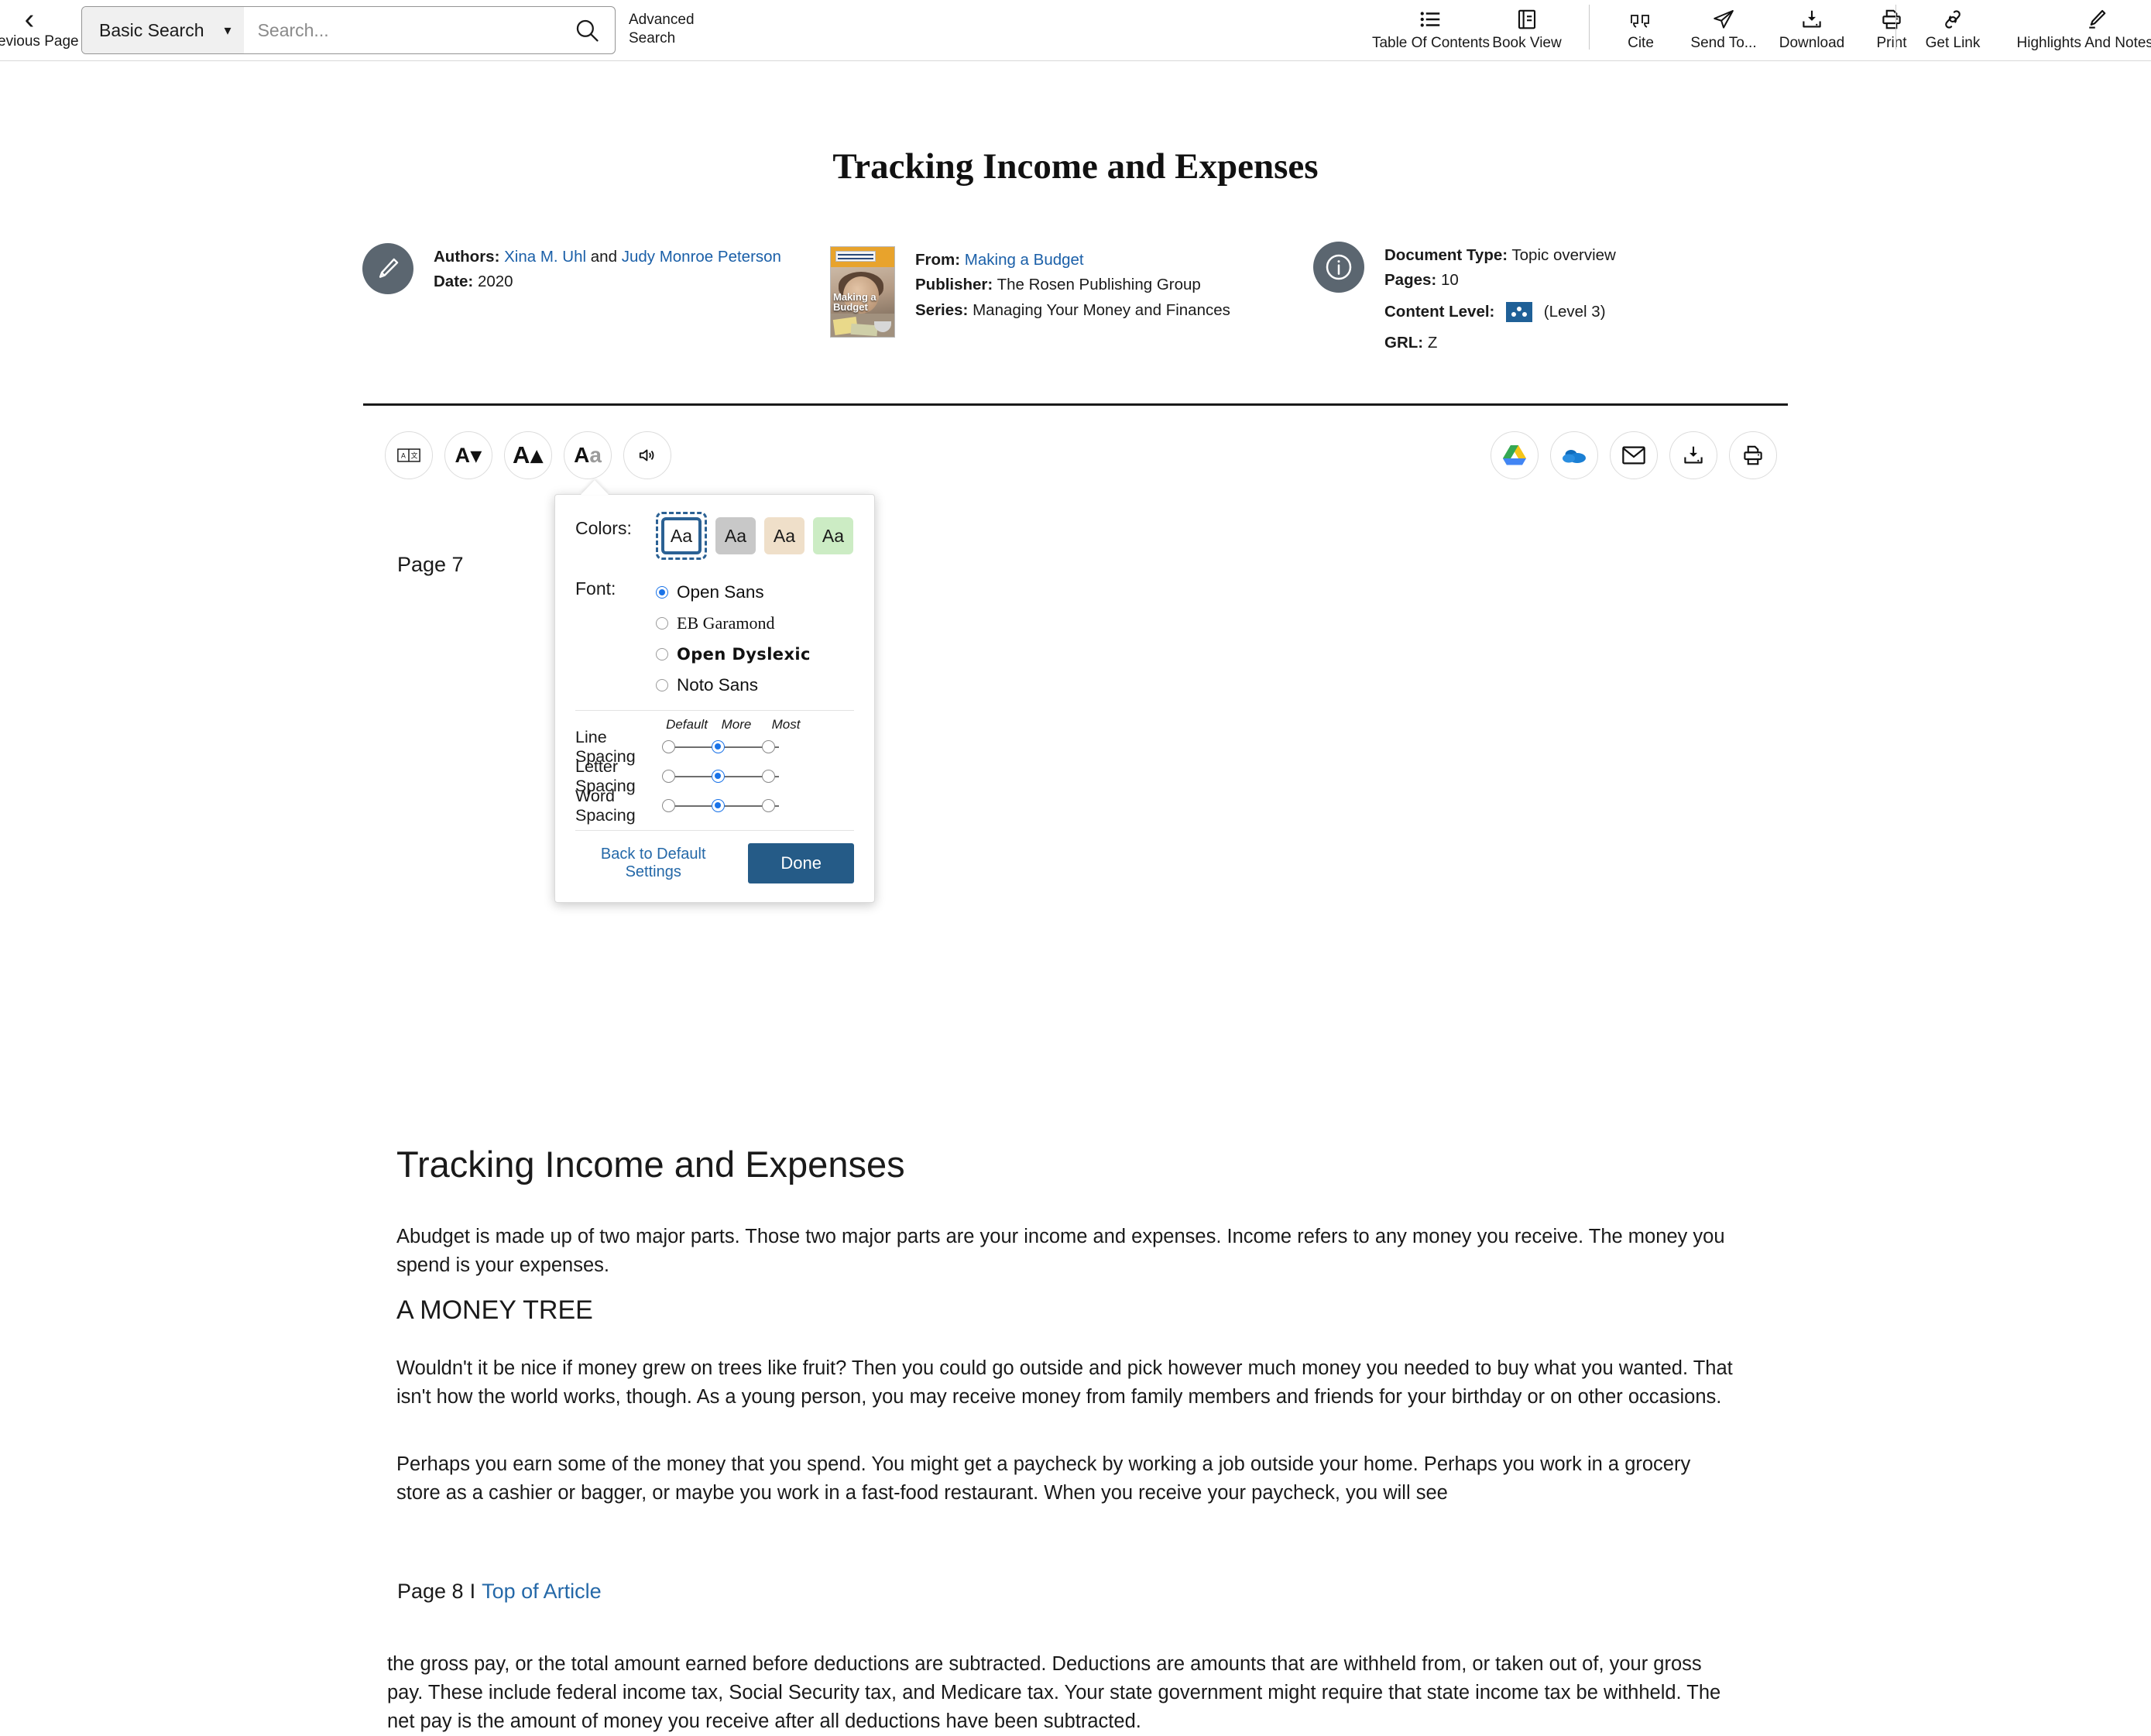 The height and width of the screenshot is (1736, 2151). I want to click on author-link-2: Judy Monroe Peterson, so click(701, 257).